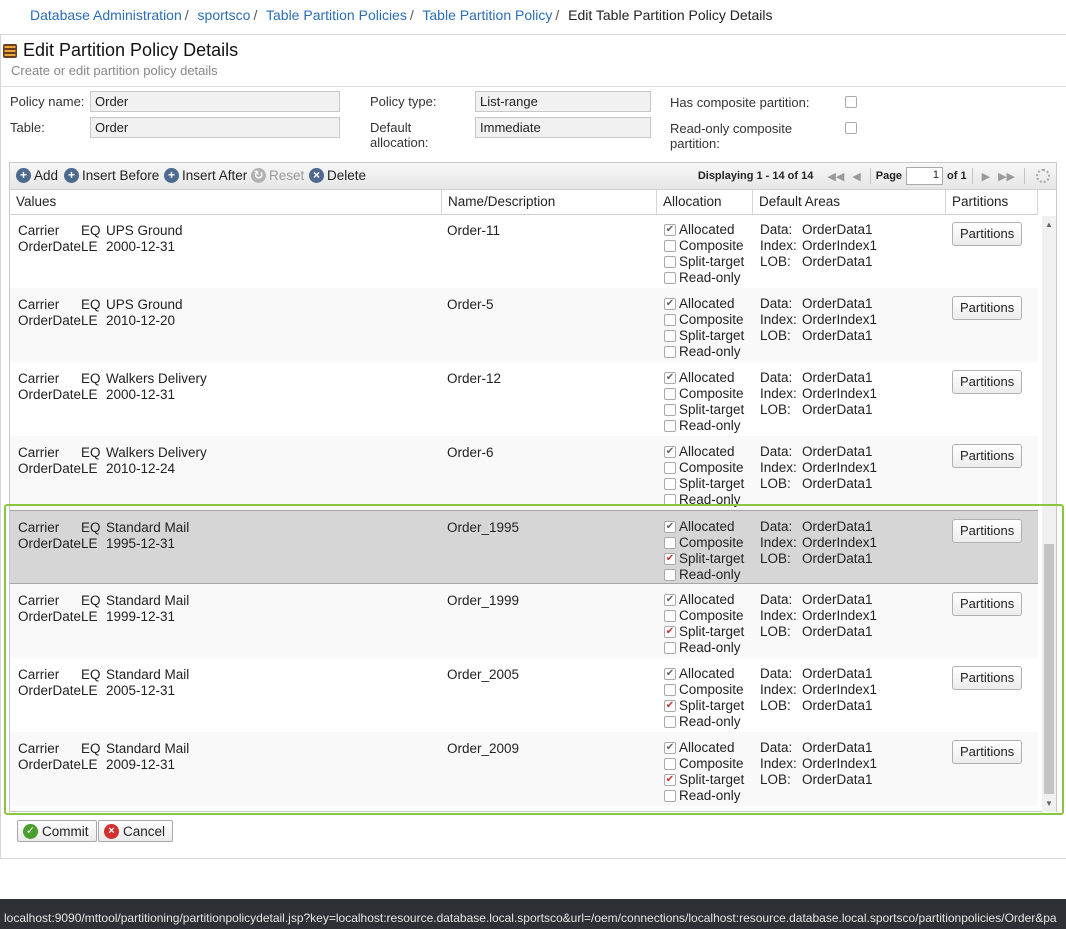 The width and height of the screenshot is (1066, 929). Describe the element at coordinates (704, 394) in the screenshot. I see `allocation-option: Composite` at that location.